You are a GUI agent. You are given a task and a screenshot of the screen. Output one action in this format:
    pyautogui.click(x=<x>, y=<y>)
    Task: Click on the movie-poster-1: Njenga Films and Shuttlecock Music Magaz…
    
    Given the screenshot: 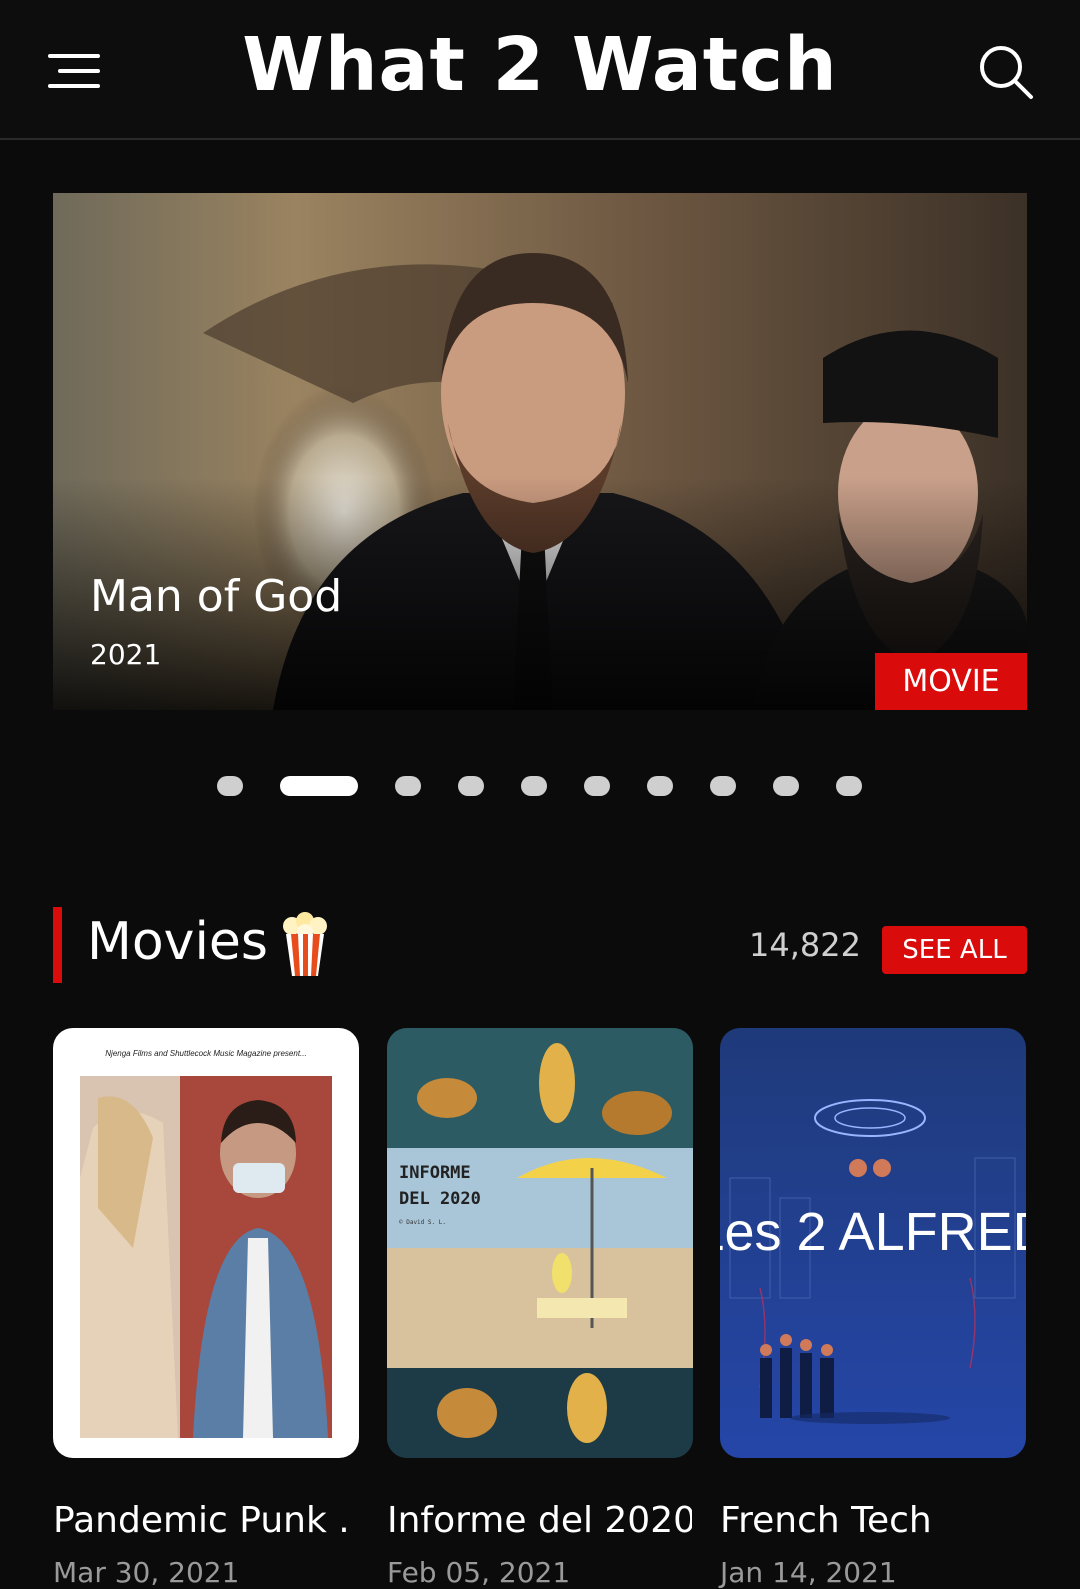 What is the action you would take?
    pyautogui.click(x=206, y=1243)
    